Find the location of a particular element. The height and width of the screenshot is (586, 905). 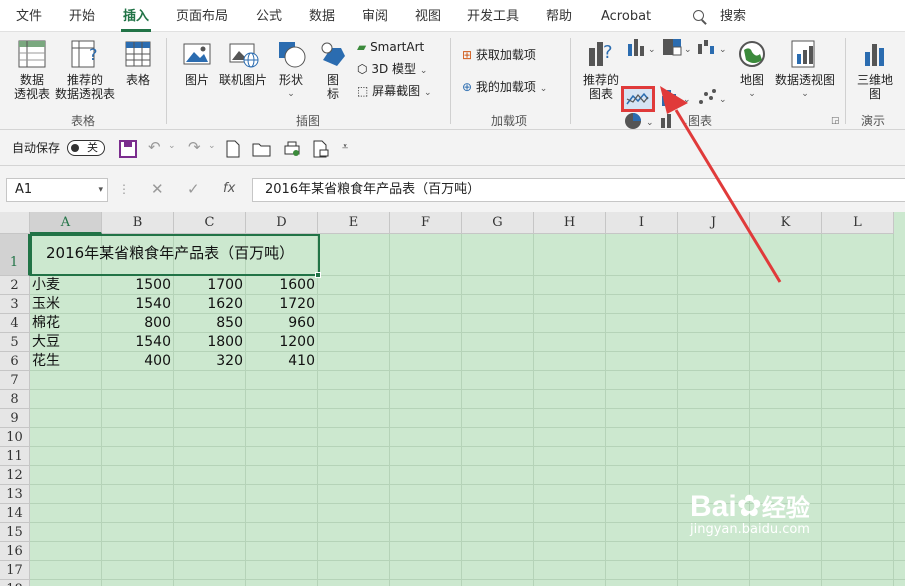

tab-acrobat: Acrobat is located at coordinates (626, 17).